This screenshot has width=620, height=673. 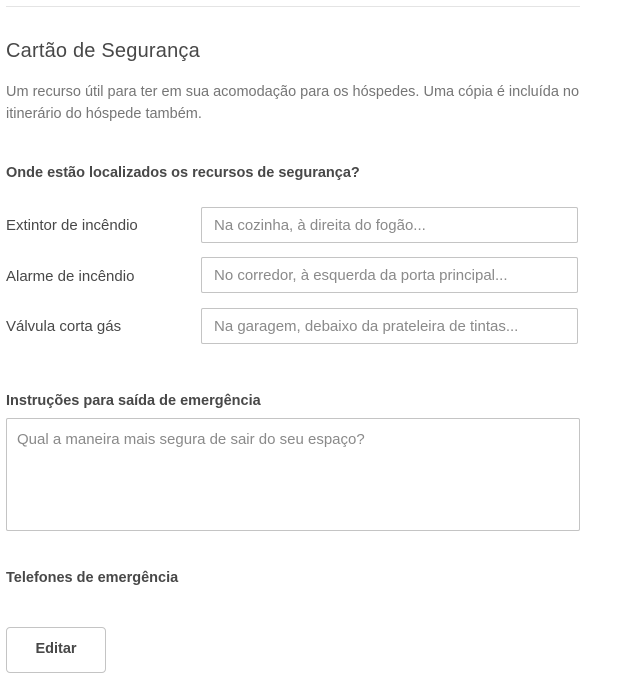 What do you see at coordinates (72, 225) in the screenshot?
I see `fire-extinguisher-label: Extintor de incêndio` at bounding box center [72, 225].